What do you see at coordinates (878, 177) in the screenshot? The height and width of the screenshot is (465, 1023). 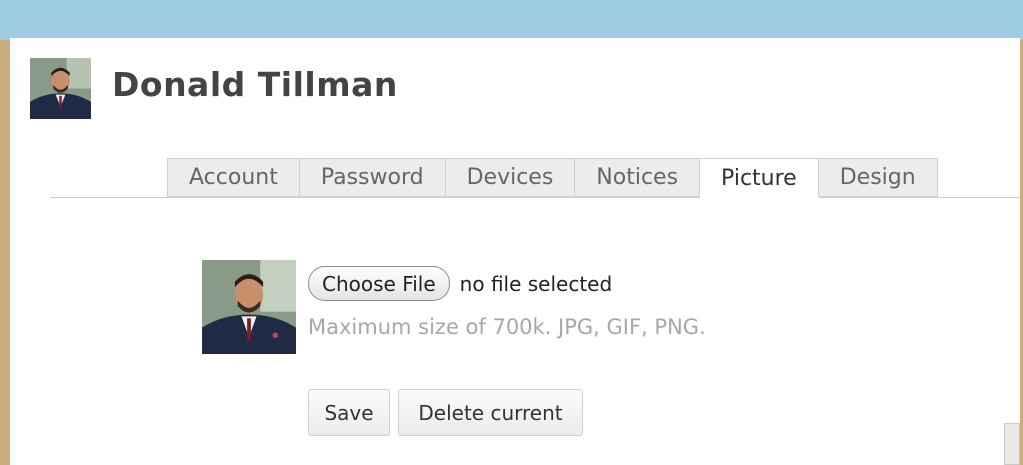 I see `tab-design: Design` at bounding box center [878, 177].